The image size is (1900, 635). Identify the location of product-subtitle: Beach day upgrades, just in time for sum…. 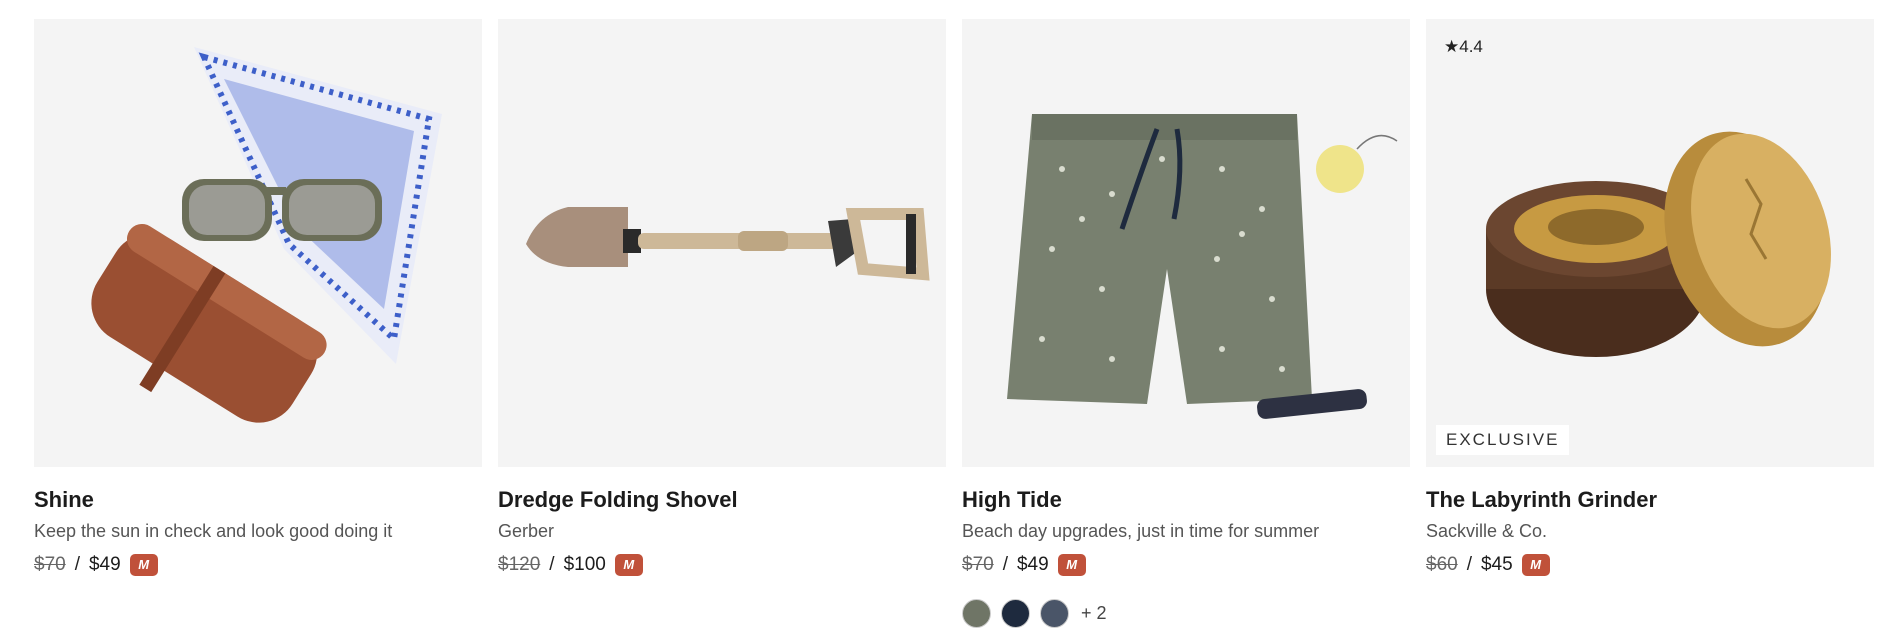
(1141, 531).